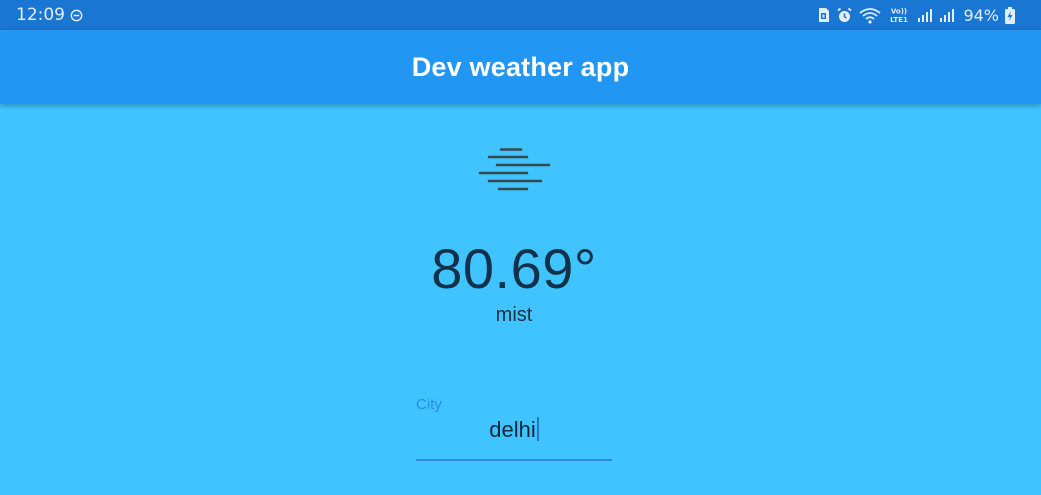 Image resolution: width=1041 pixels, height=495 pixels. I want to click on city-input-value: delhi, so click(512, 429).